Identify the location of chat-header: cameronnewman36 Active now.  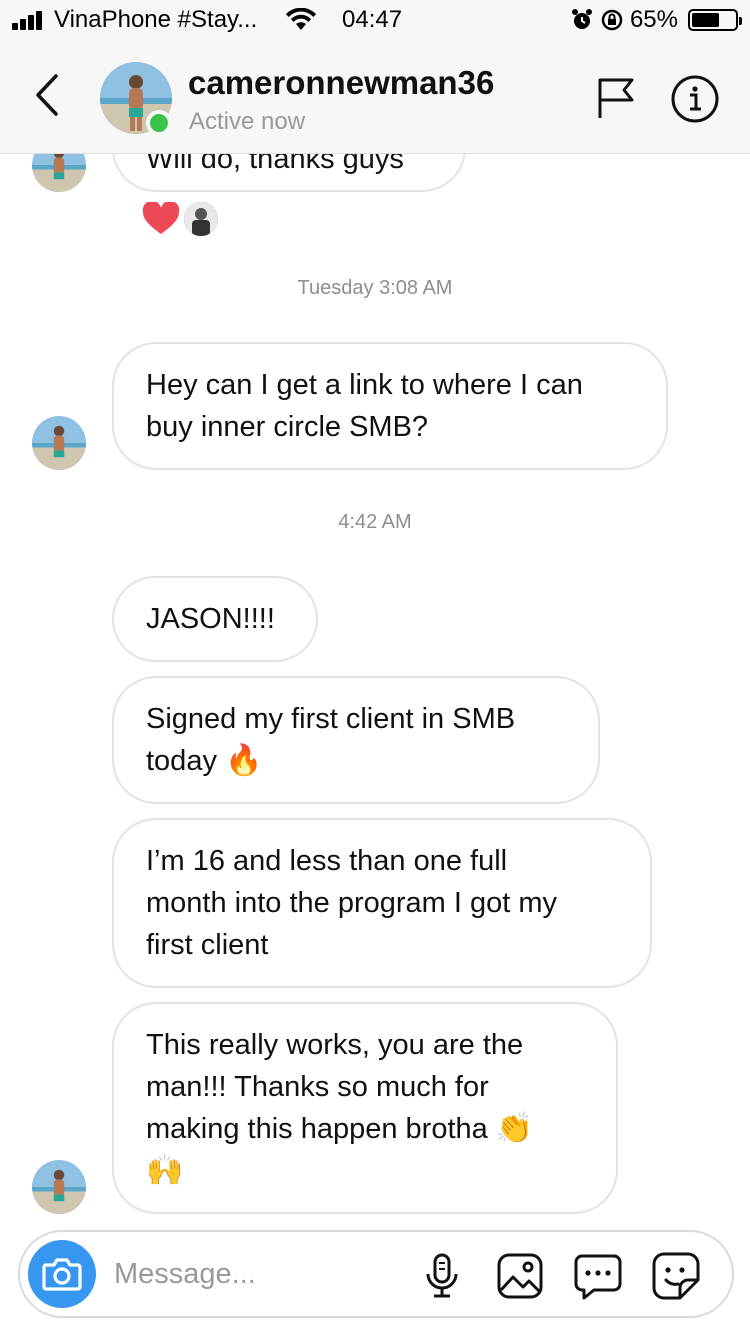
(375, 97).